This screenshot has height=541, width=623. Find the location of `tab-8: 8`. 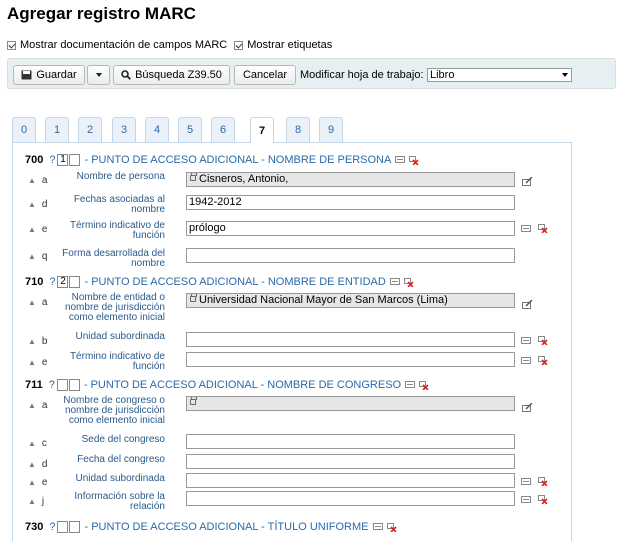

tab-8: 8 is located at coordinates (298, 129).